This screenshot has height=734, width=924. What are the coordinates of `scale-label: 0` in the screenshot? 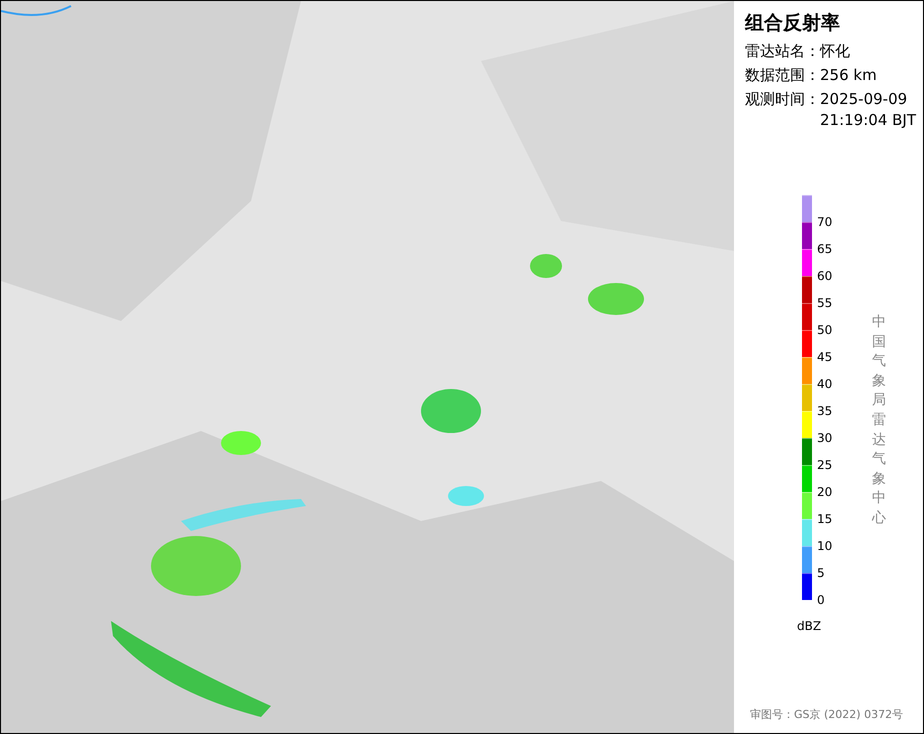 It's located at (821, 600).